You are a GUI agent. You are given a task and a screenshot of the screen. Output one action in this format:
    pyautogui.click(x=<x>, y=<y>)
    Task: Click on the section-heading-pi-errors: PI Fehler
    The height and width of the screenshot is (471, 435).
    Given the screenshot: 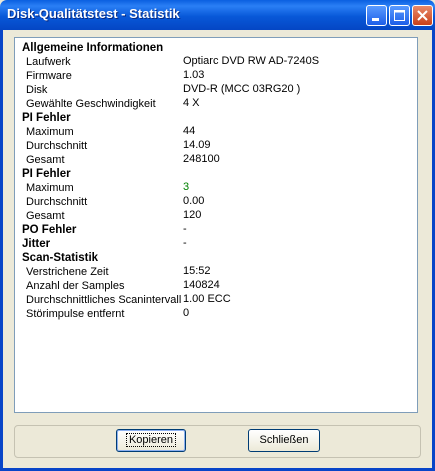 What is the action you would take?
    pyautogui.click(x=46, y=118)
    